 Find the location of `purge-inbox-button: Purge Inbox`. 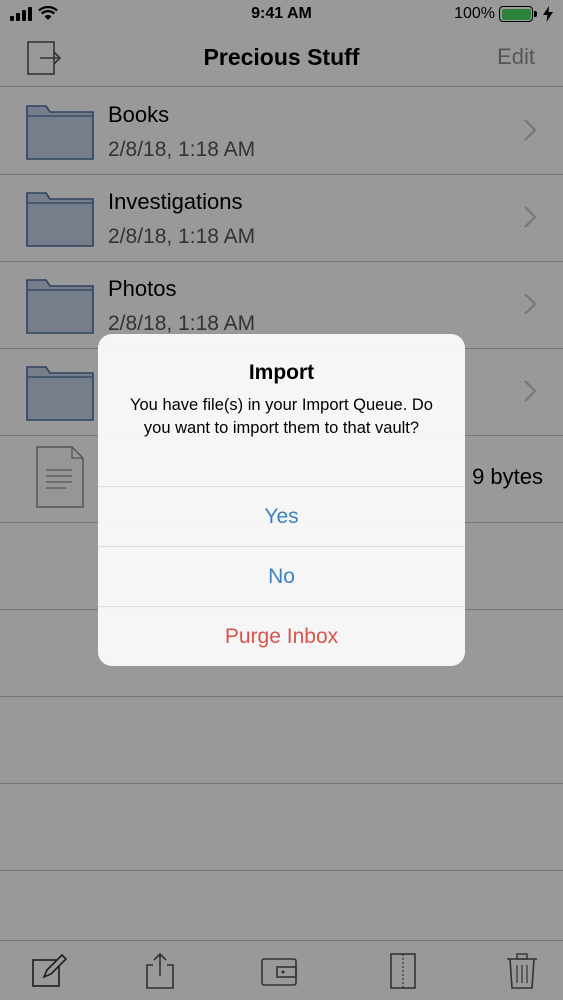

purge-inbox-button: Purge Inbox is located at coordinates (281, 636).